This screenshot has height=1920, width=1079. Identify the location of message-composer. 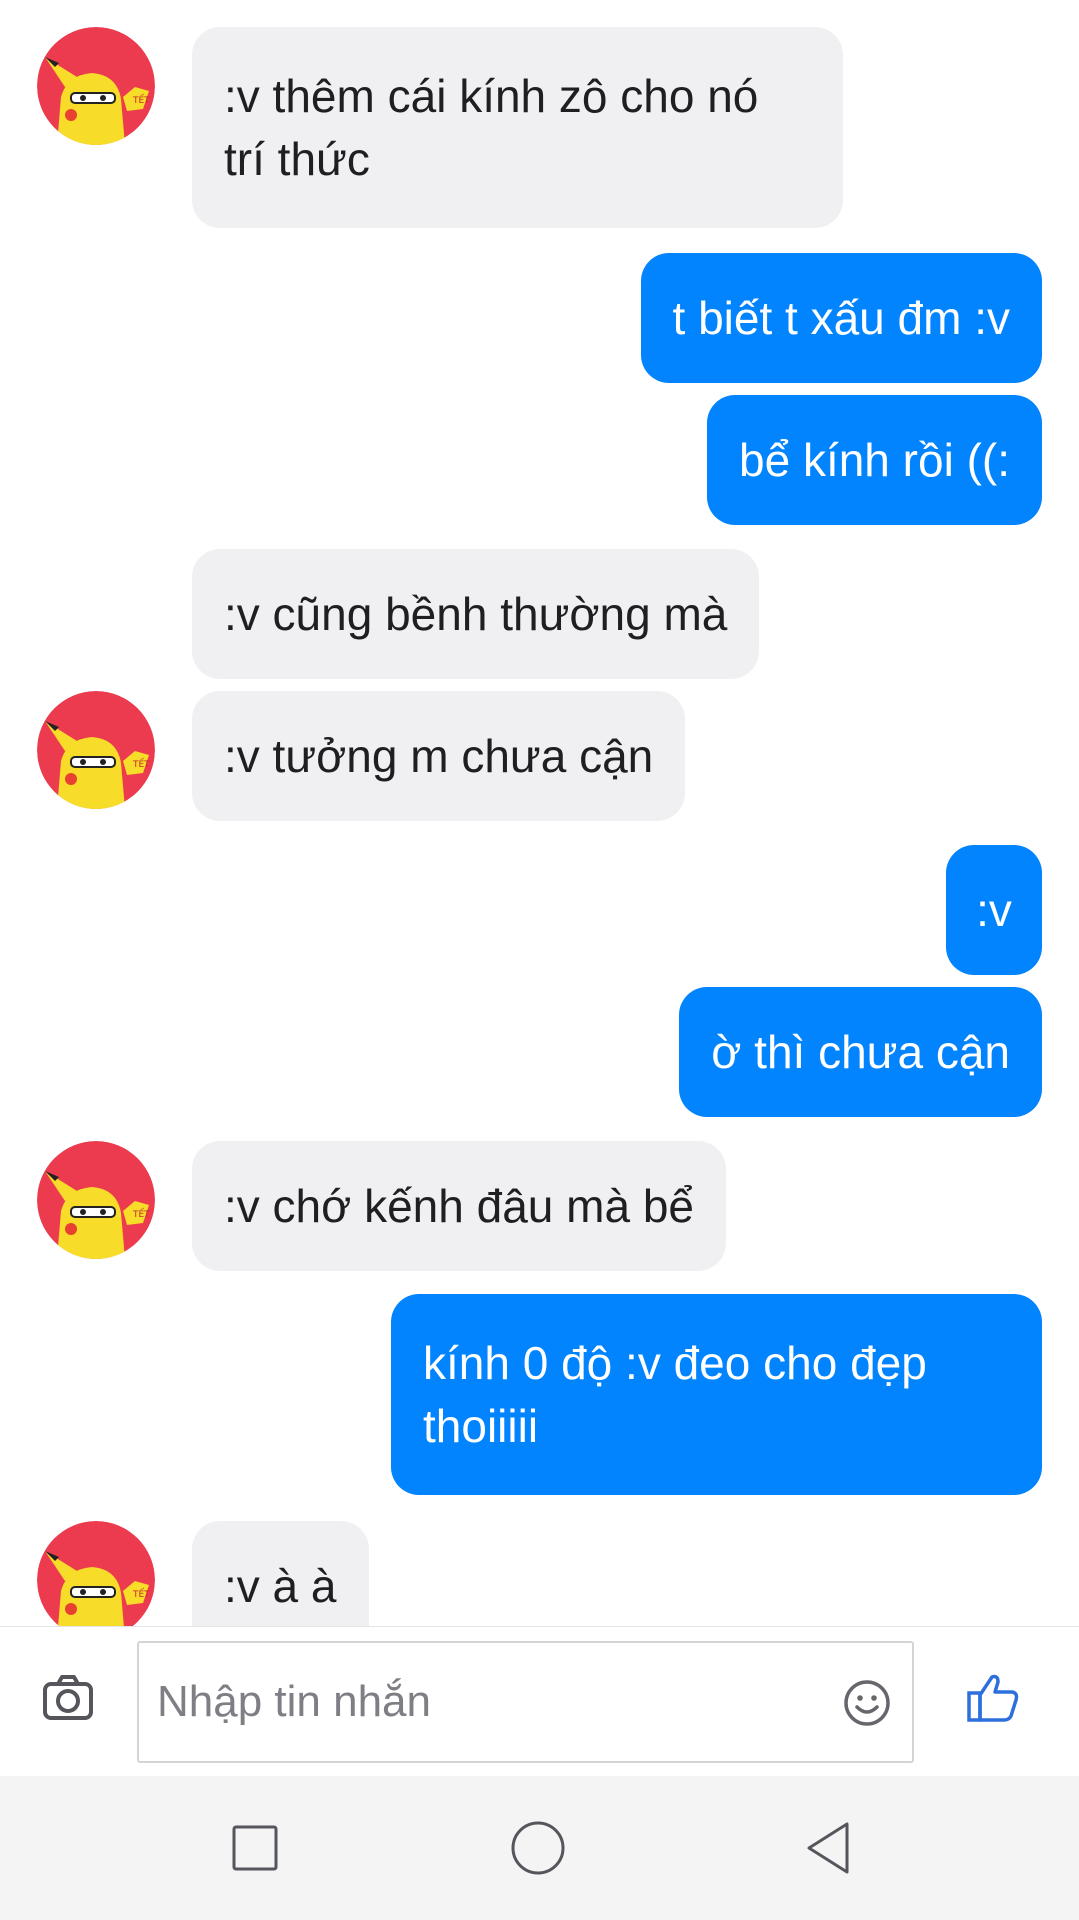
(539, 1701).